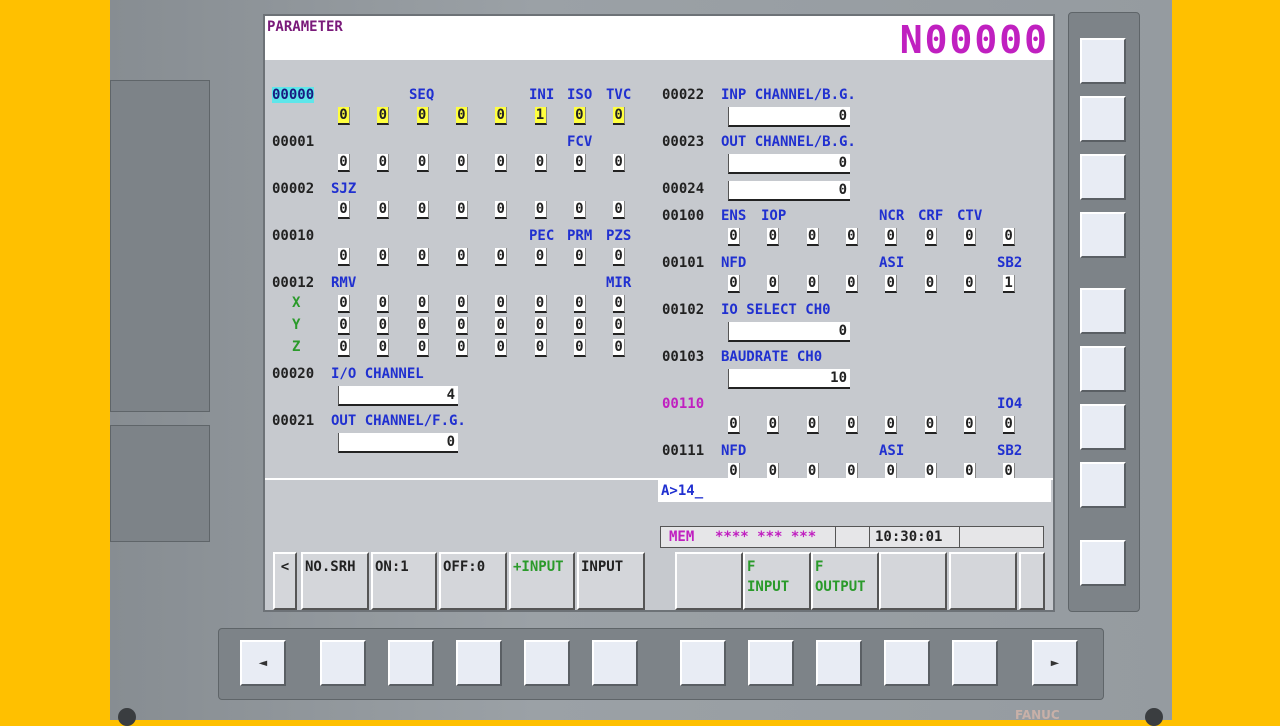 The width and height of the screenshot is (1280, 726). Describe the element at coordinates (293, 236) in the screenshot. I see `param-number: 00010` at that location.